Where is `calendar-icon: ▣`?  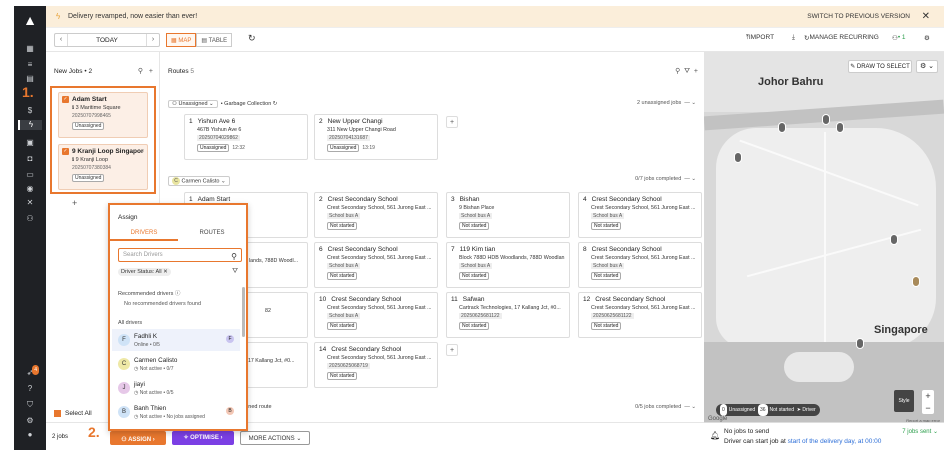 calendar-icon: ▣ is located at coordinates (30, 143).